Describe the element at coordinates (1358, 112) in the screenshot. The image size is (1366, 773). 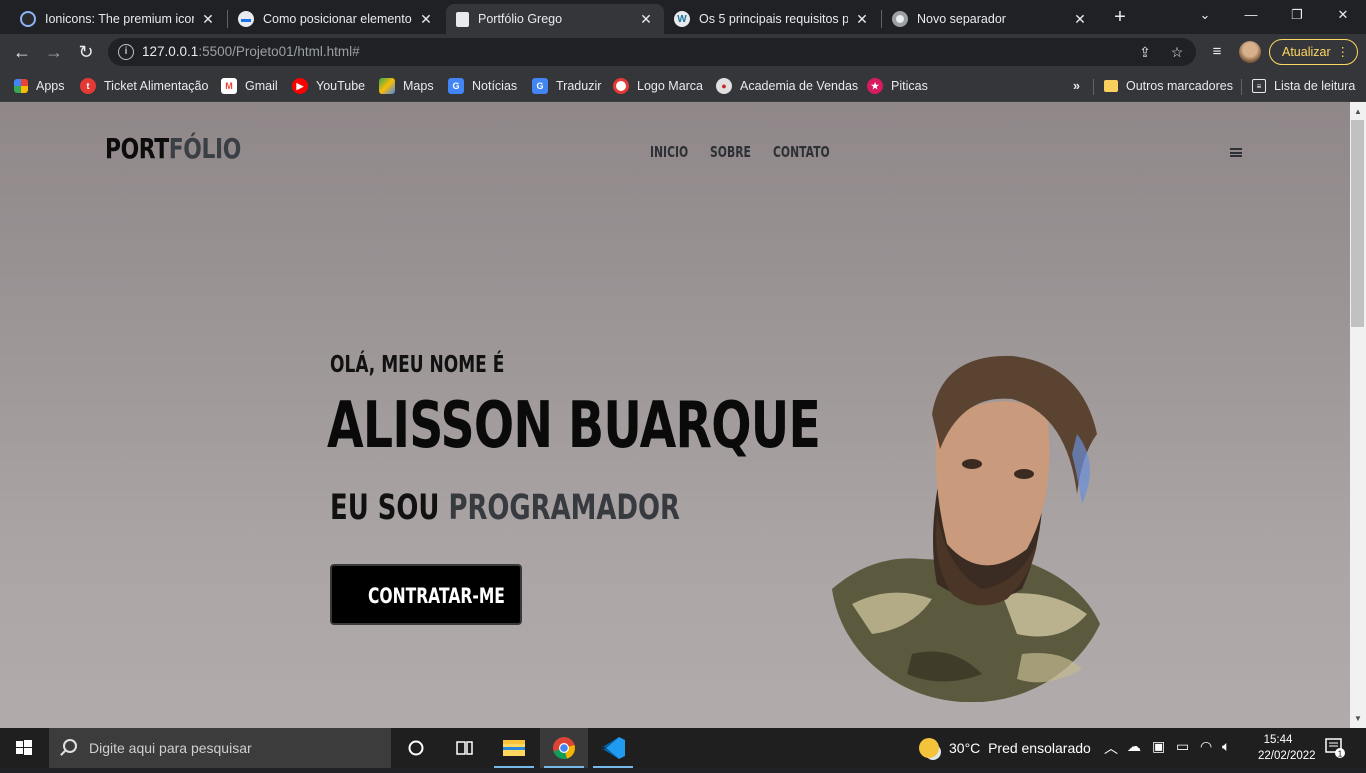
I see `scroll-up-arrow-icon: ▲` at that location.